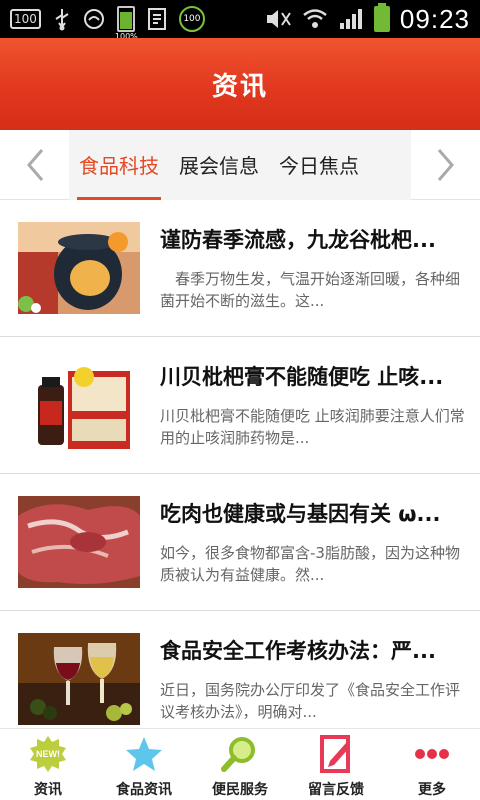  I want to click on nav-more: 更多, so click(432, 764).